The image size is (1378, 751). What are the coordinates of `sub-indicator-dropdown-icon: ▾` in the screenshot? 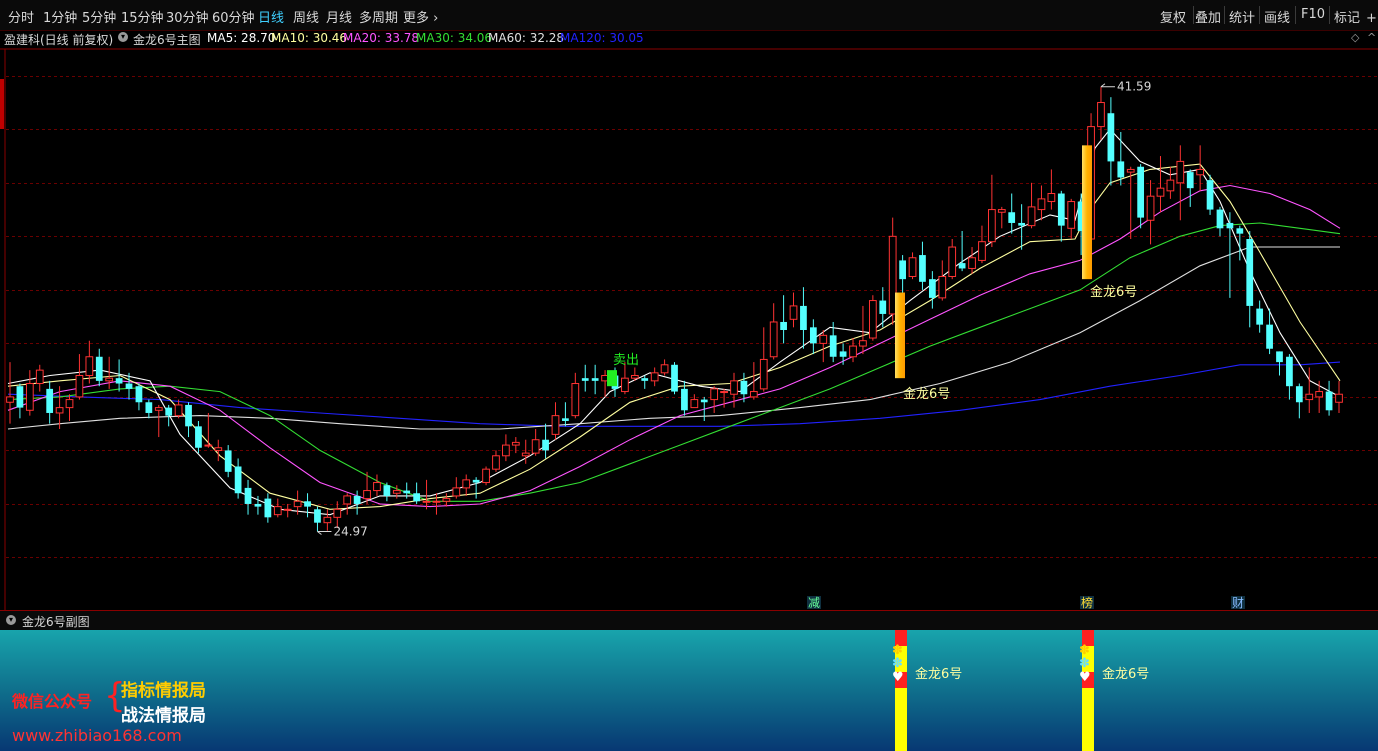 It's located at (11, 620).